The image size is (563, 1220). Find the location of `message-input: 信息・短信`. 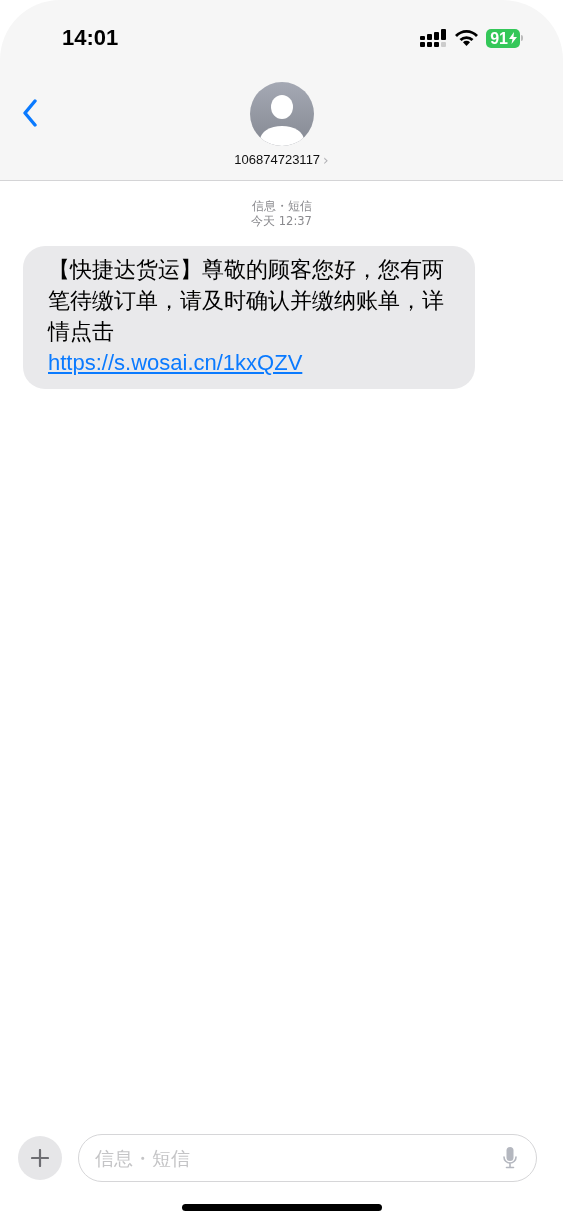

message-input: 信息・短信 is located at coordinates (307, 1158).